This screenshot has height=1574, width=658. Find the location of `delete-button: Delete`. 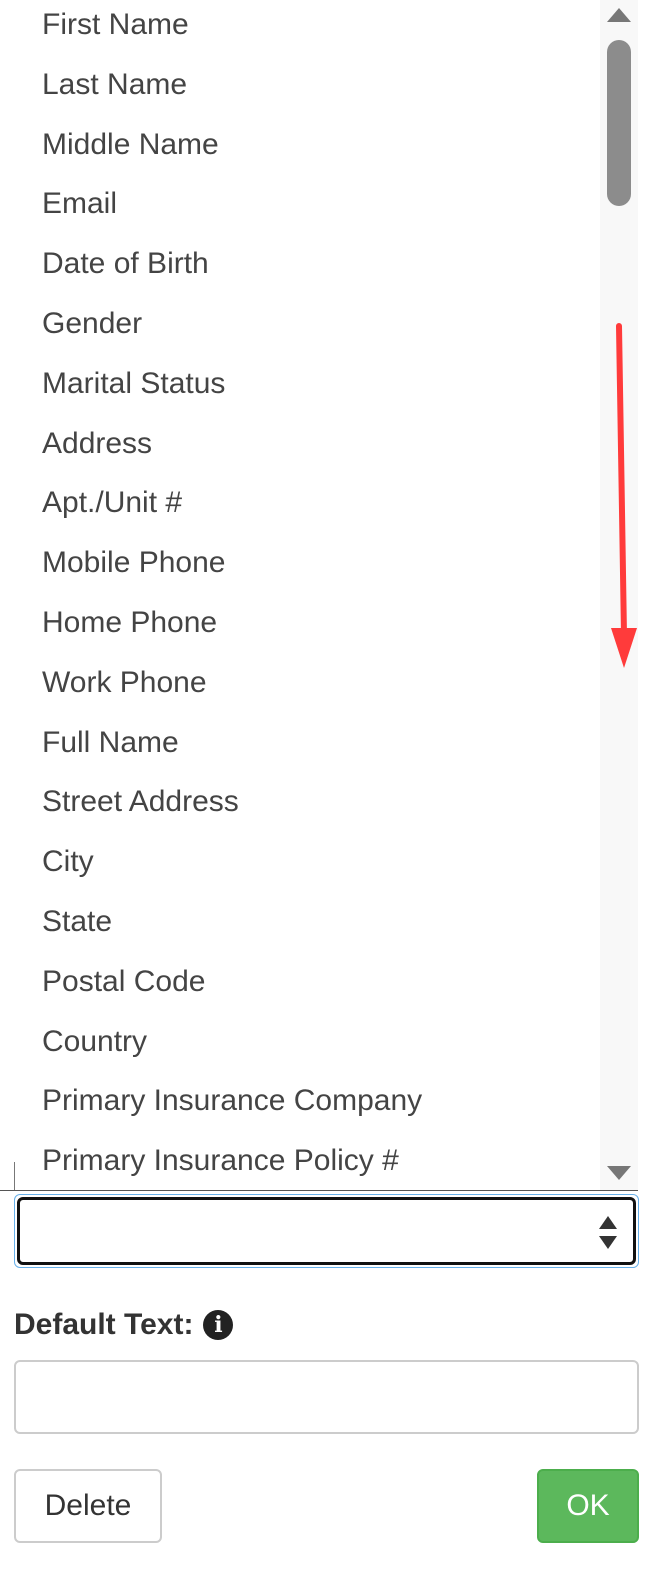

delete-button: Delete is located at coordinates (88, 1506).